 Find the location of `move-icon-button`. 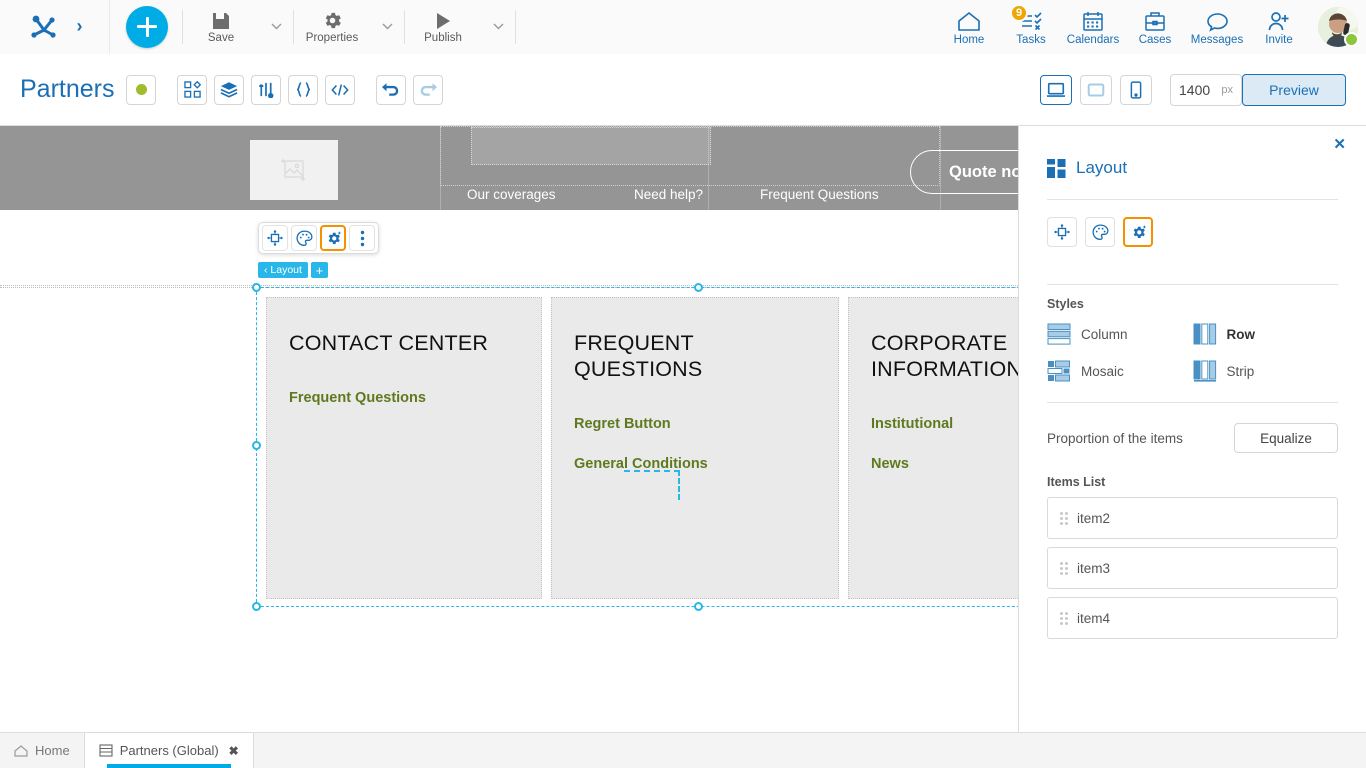

move-icon-button is located at coordinates (275, 238).